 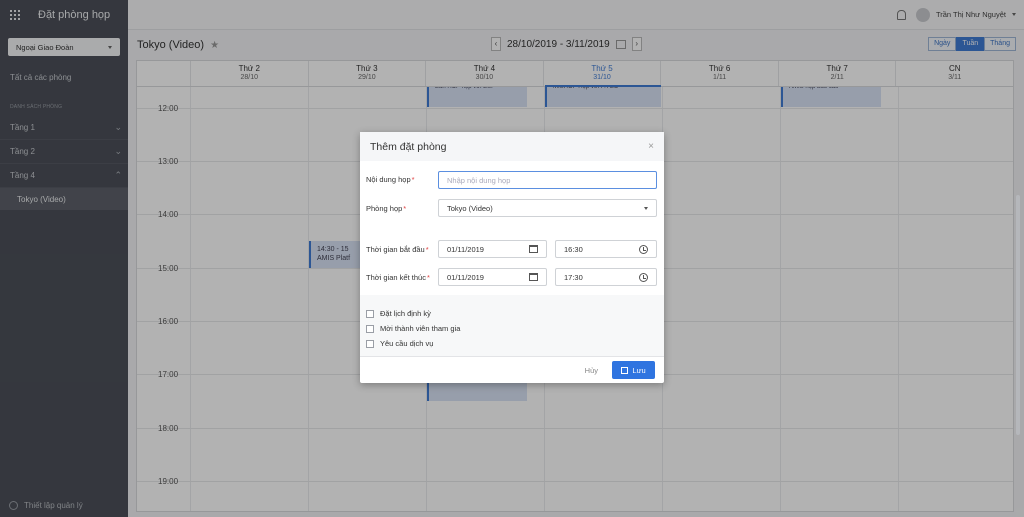 I want to click on room-select: Tokyo (Video), so click(x=547, y=208).